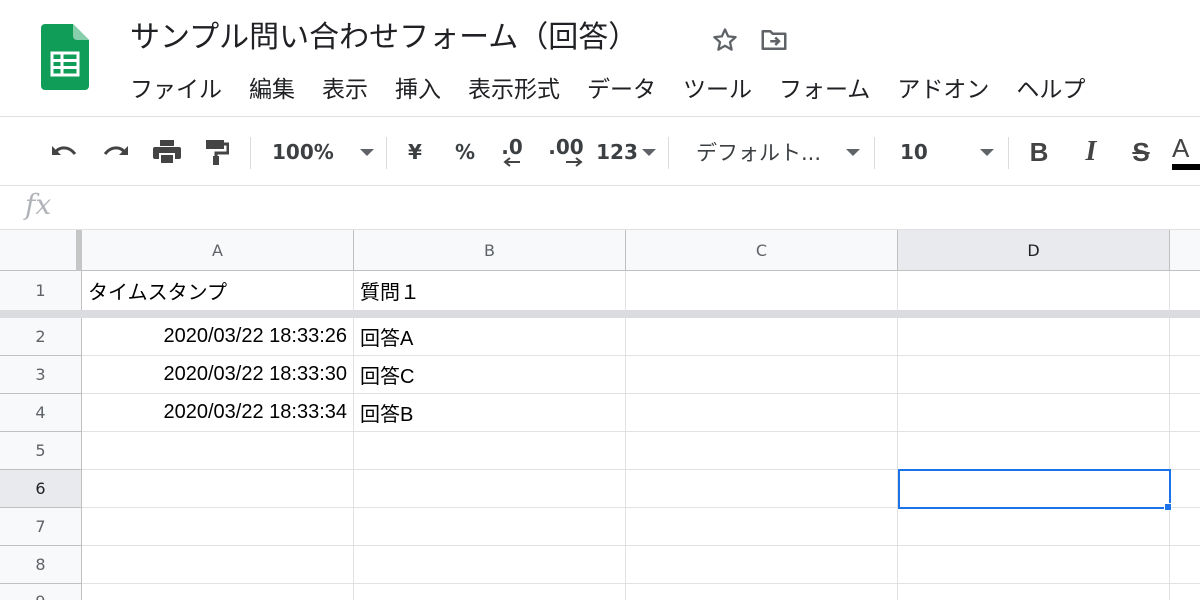 Image resolution: width=1200 pixels, height=600 pixels. Describe the element at coordinates (1050, 90) in the screenshot. I see `menu-help: ヘルプ` at that location.